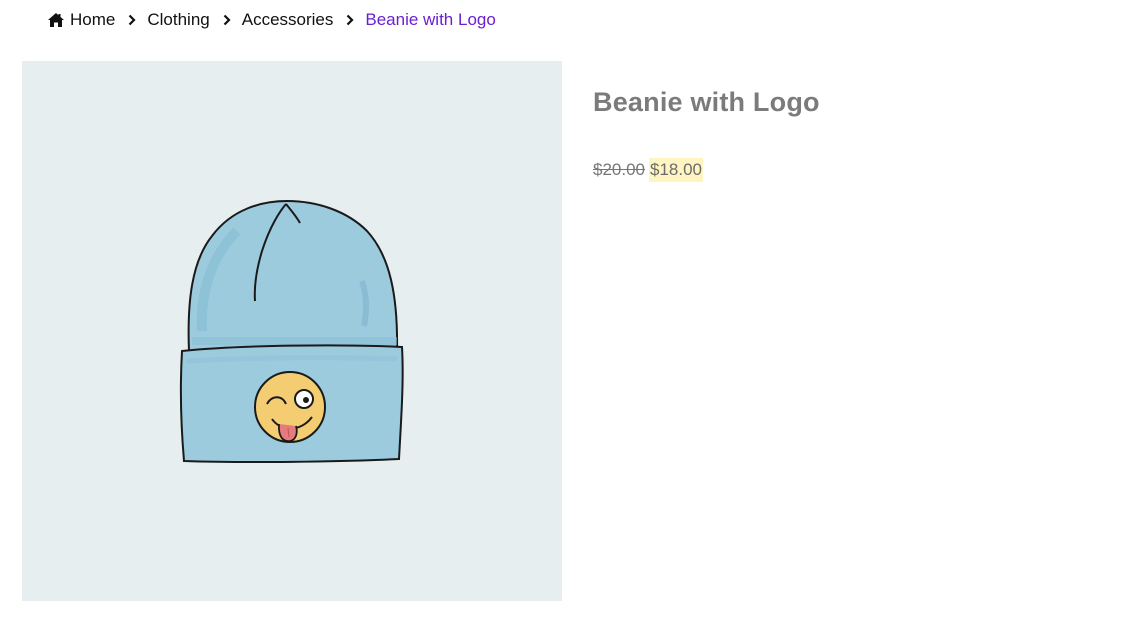 The width and height of the screenshot is (1141, 625). I want to click on product-price: $20.00 $18.00, so click(853, 170).